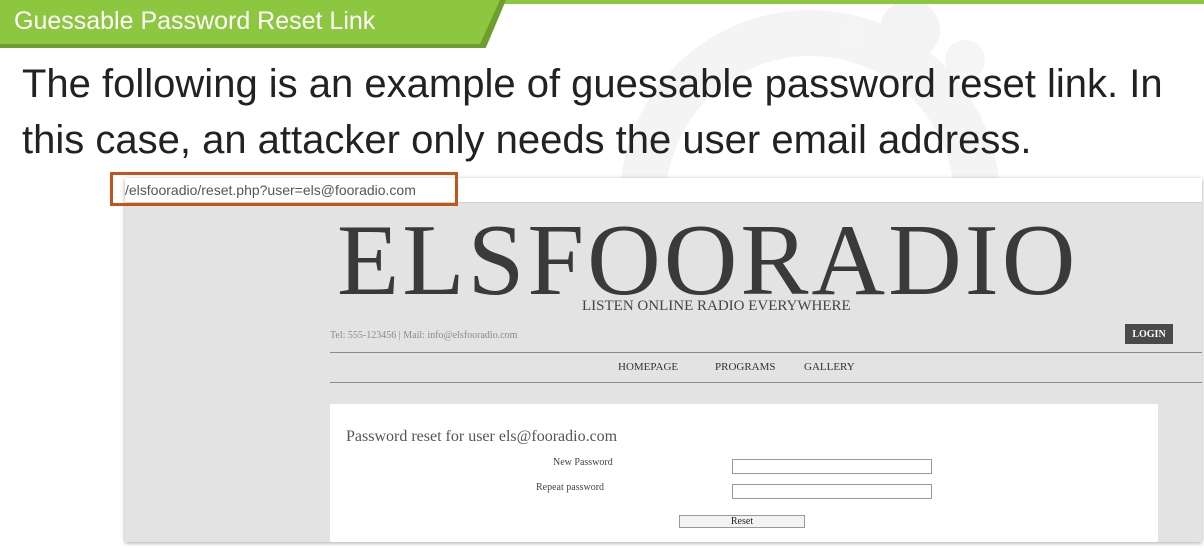 This screenshot has width=1204, height=548. What do you see at coordinates (832, 466) in the screenshot?
I see `new-password-field` at bounding box center [832, 466].